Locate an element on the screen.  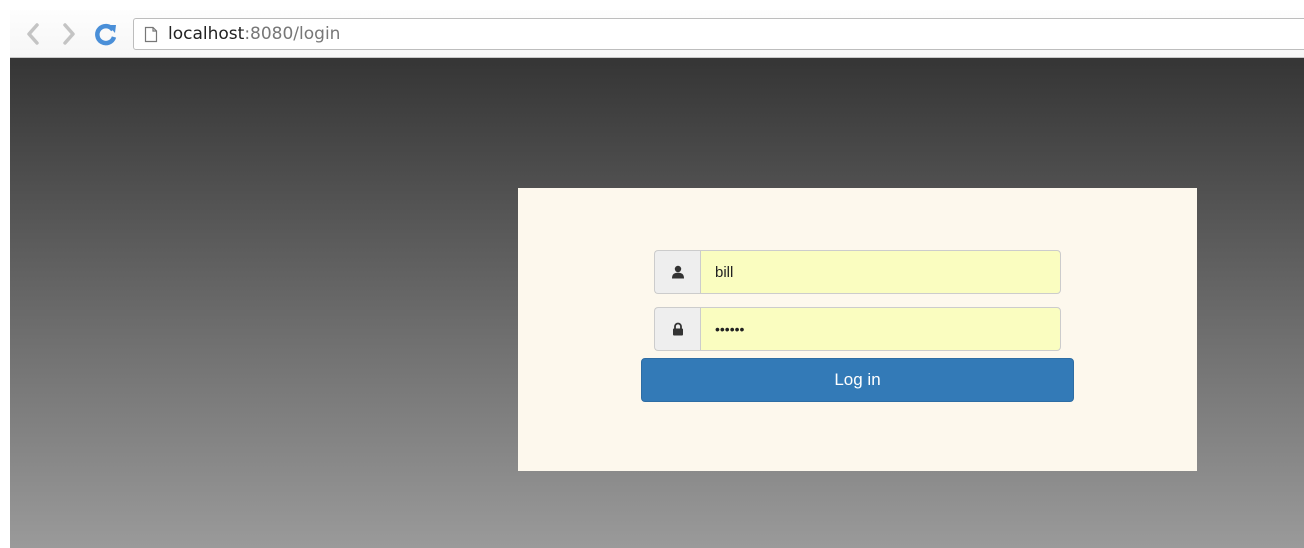
username-addon is located at coordinates (677, 272).